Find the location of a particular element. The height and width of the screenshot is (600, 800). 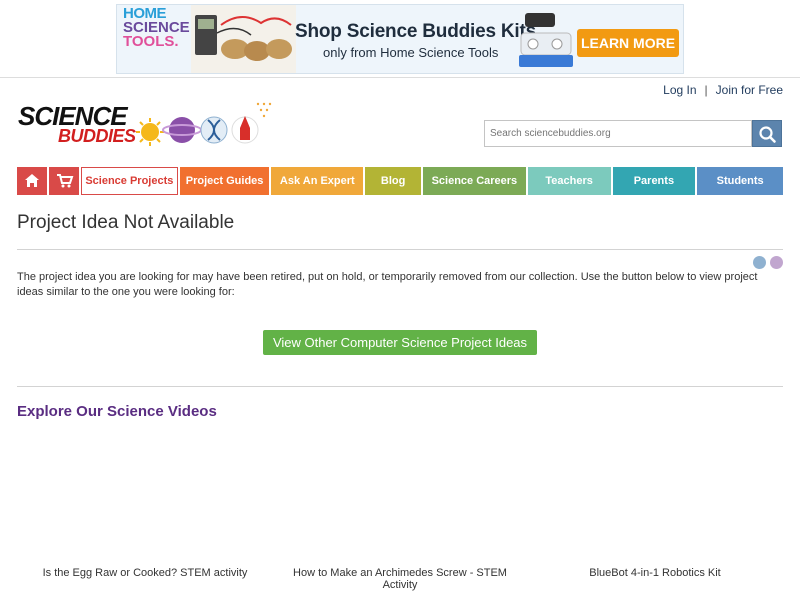

print-icon is located at coordinates (759, 262).